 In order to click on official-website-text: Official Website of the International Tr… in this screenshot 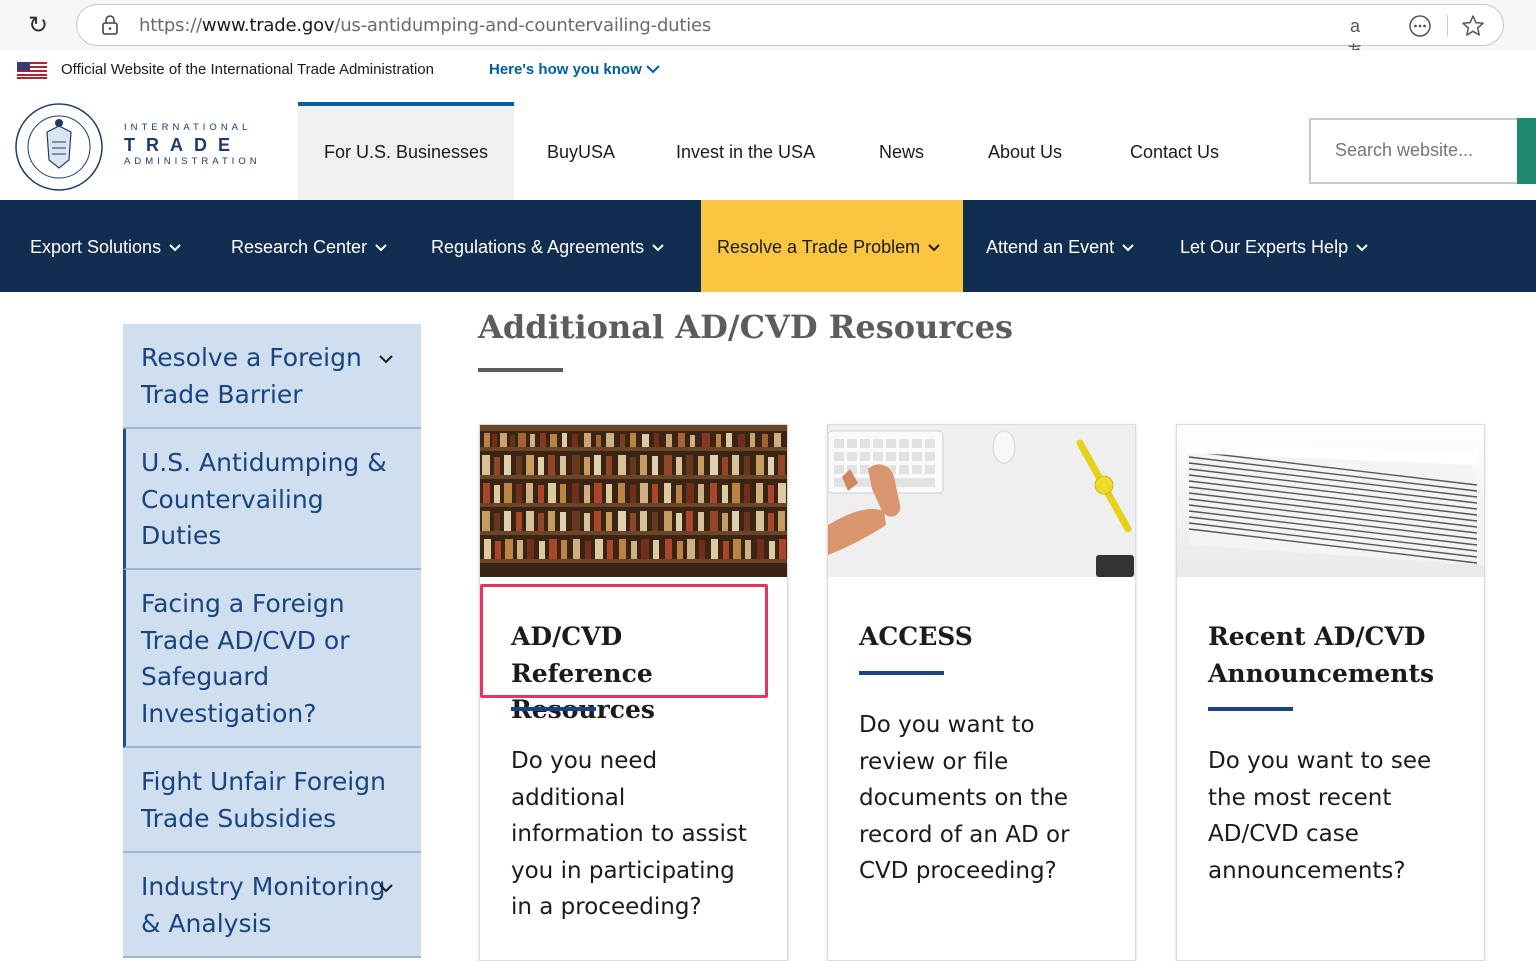, I will do `click(247, 69)`.